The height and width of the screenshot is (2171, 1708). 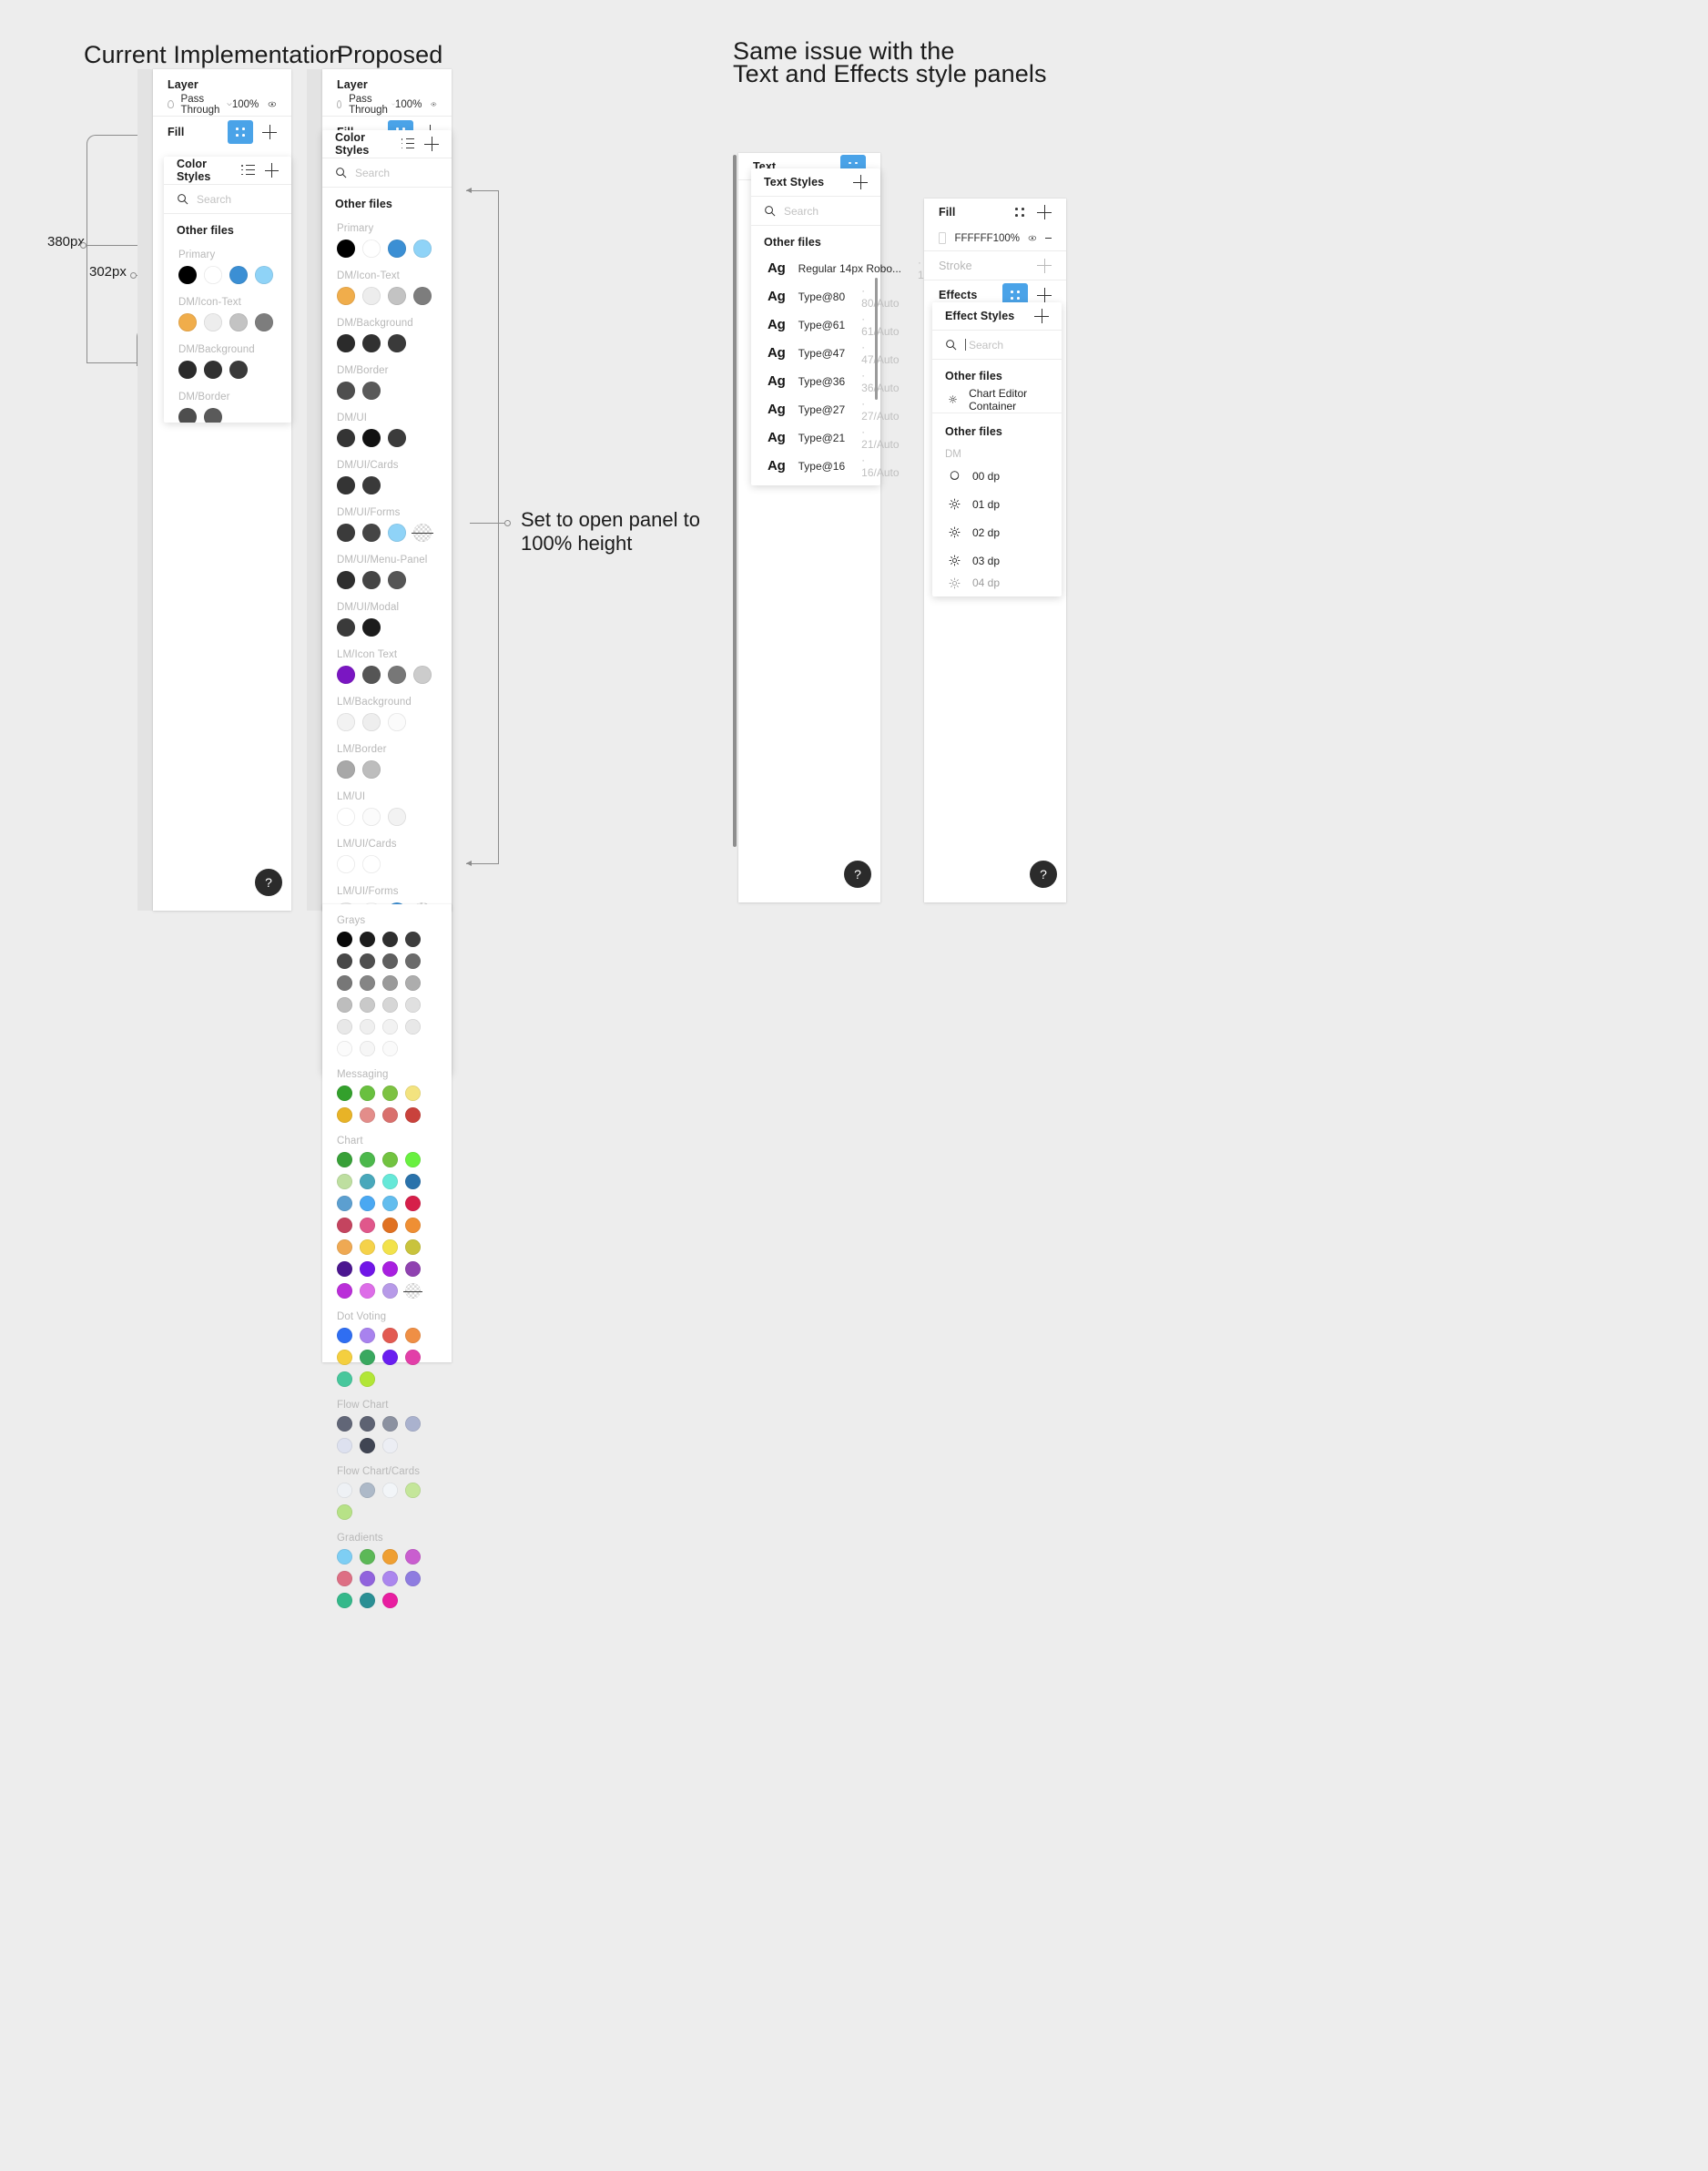 What do you see at coordinates (1044, 295) in the screenshot?
I see `effects-add-button` at bounding box center [1044, 295].